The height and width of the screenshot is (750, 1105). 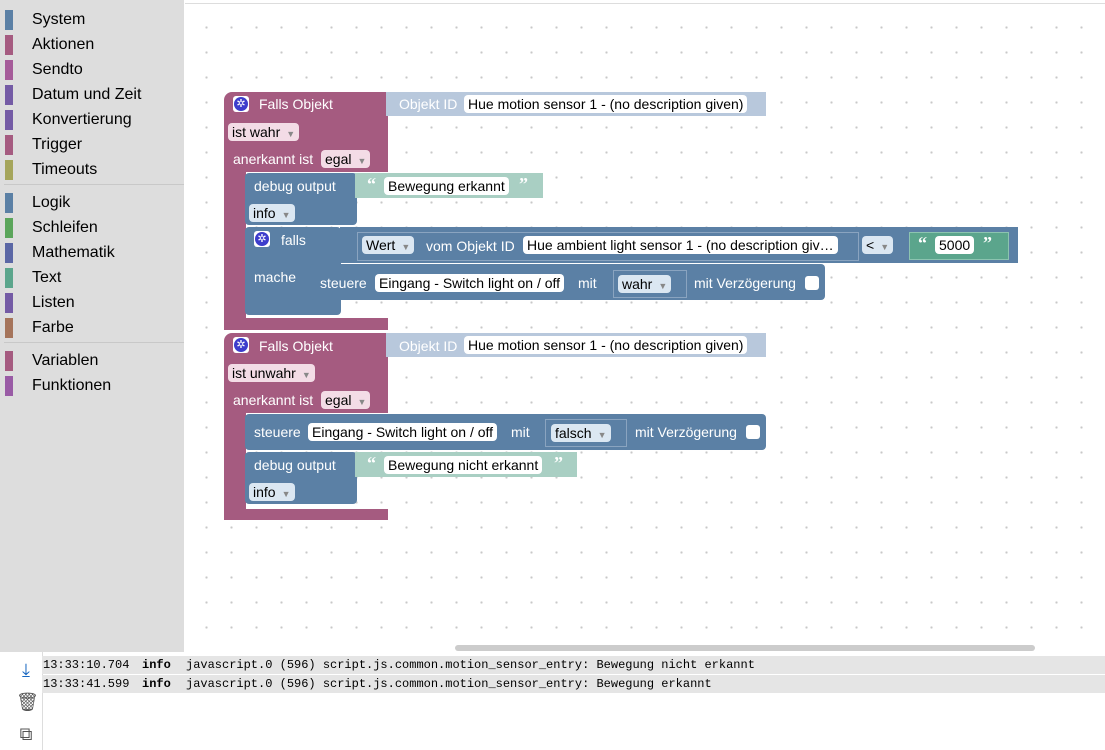 What do you see at coordinates (587, 283) in the screenshot?
I see `control-mit-label: mit` at bounding box center [587, 283].